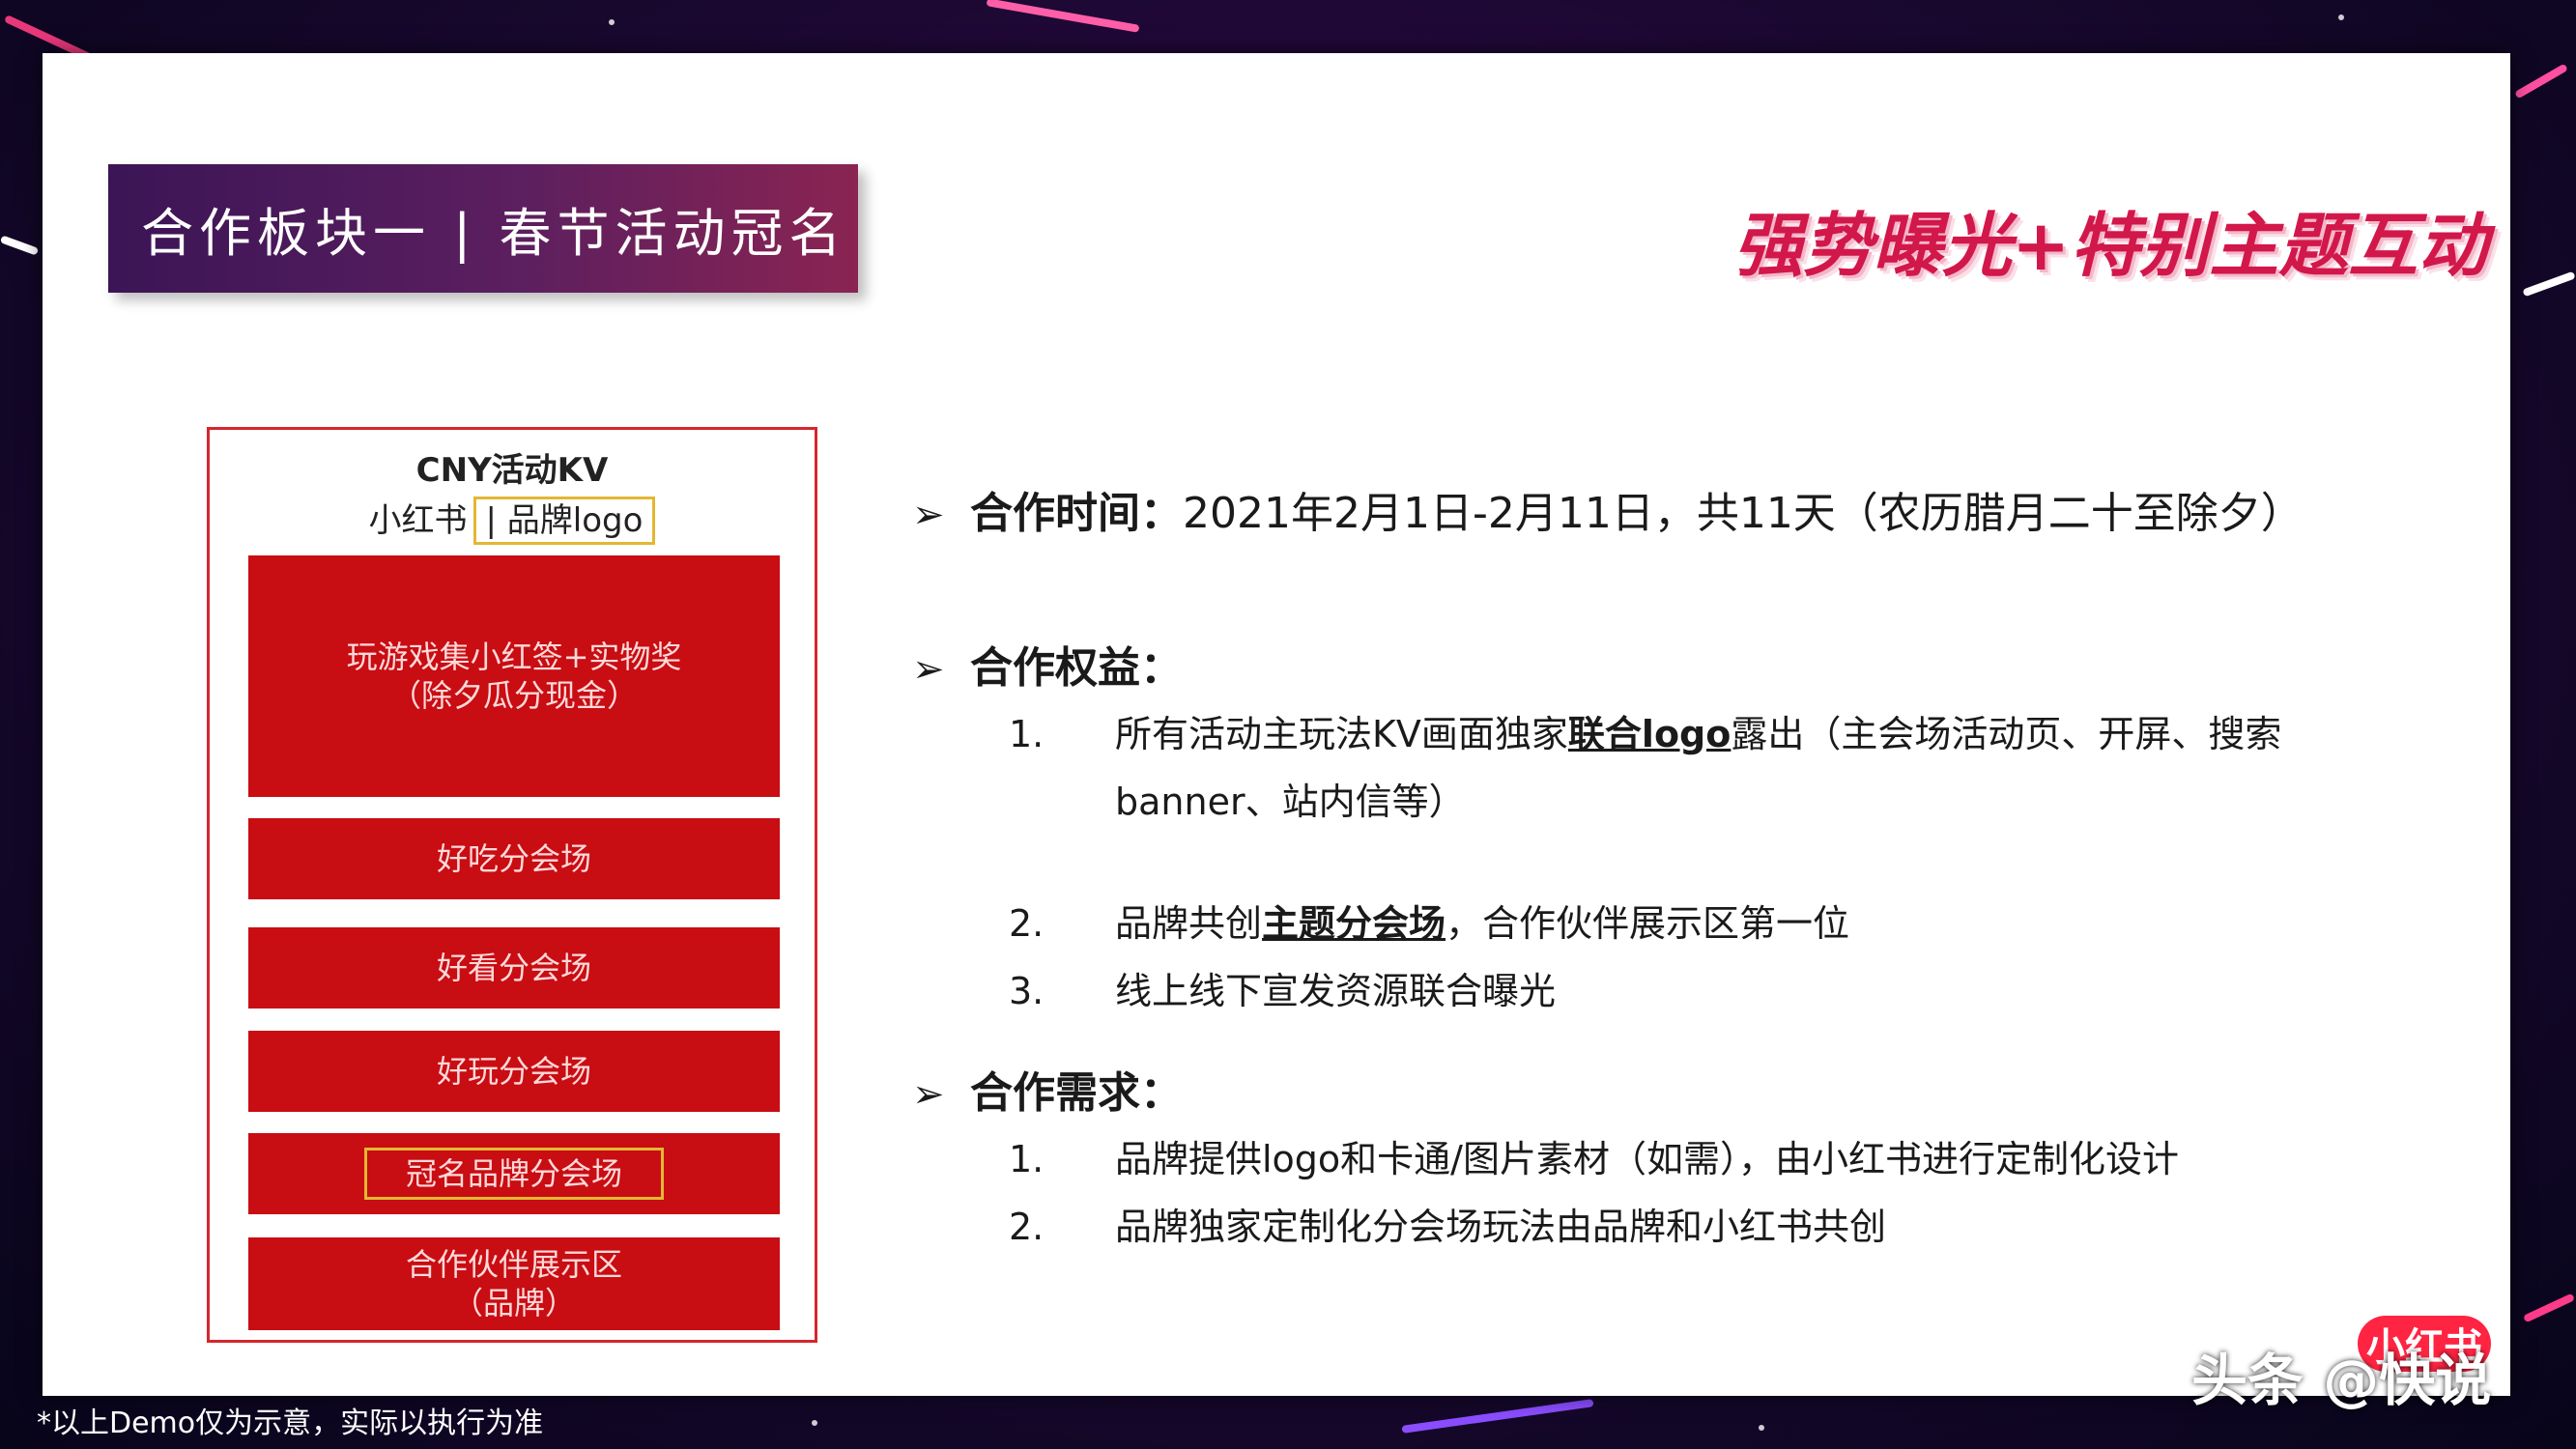 This screenshot has height=1449, width=2576. I want to click on needs-label: 合作需求：, so click(1077, 1093).